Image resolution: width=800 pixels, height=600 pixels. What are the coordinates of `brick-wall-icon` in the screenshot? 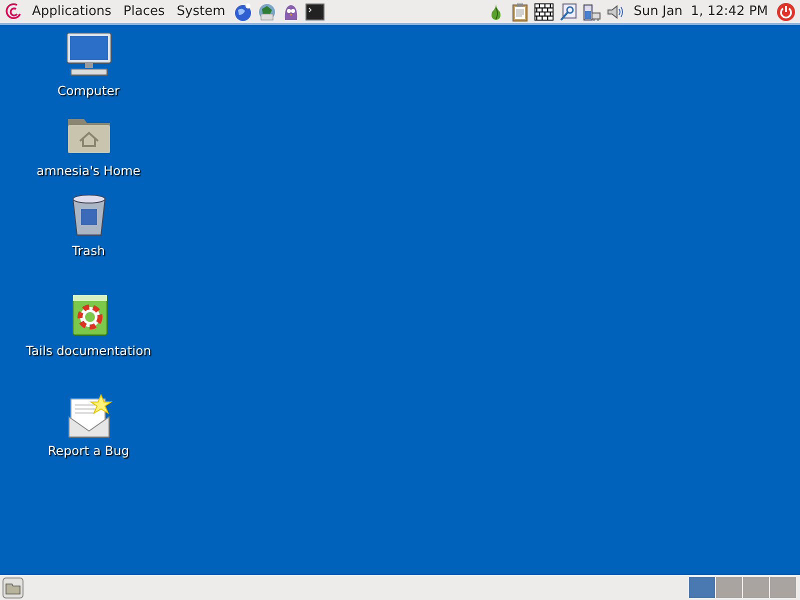 It's located at (544, 12).